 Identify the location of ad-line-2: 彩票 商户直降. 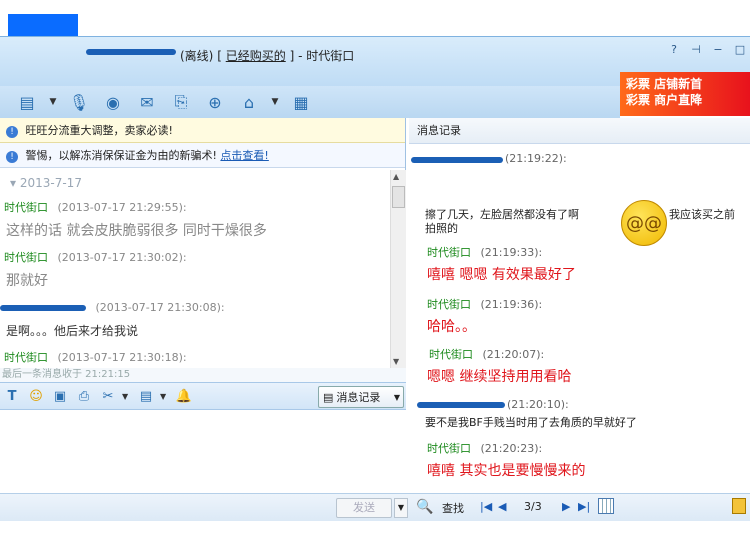
(664, 100).